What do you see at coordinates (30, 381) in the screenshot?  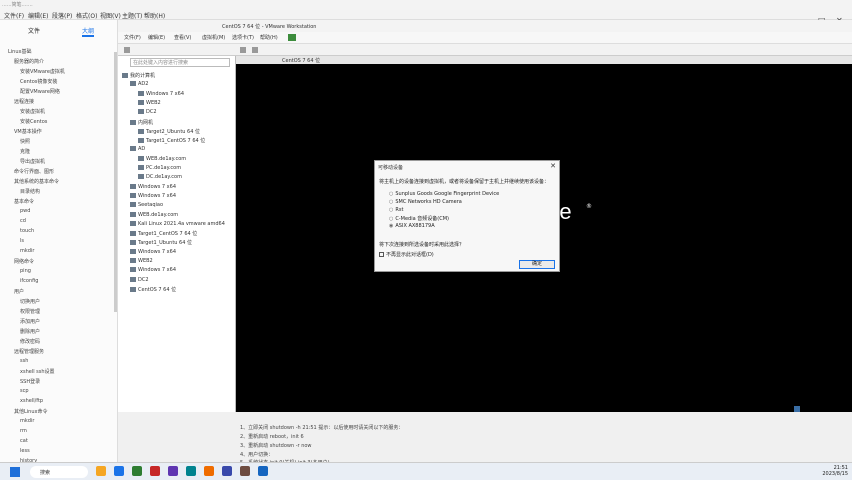 I see `outline-item: SSH登录` at bounding box center [30, 381].